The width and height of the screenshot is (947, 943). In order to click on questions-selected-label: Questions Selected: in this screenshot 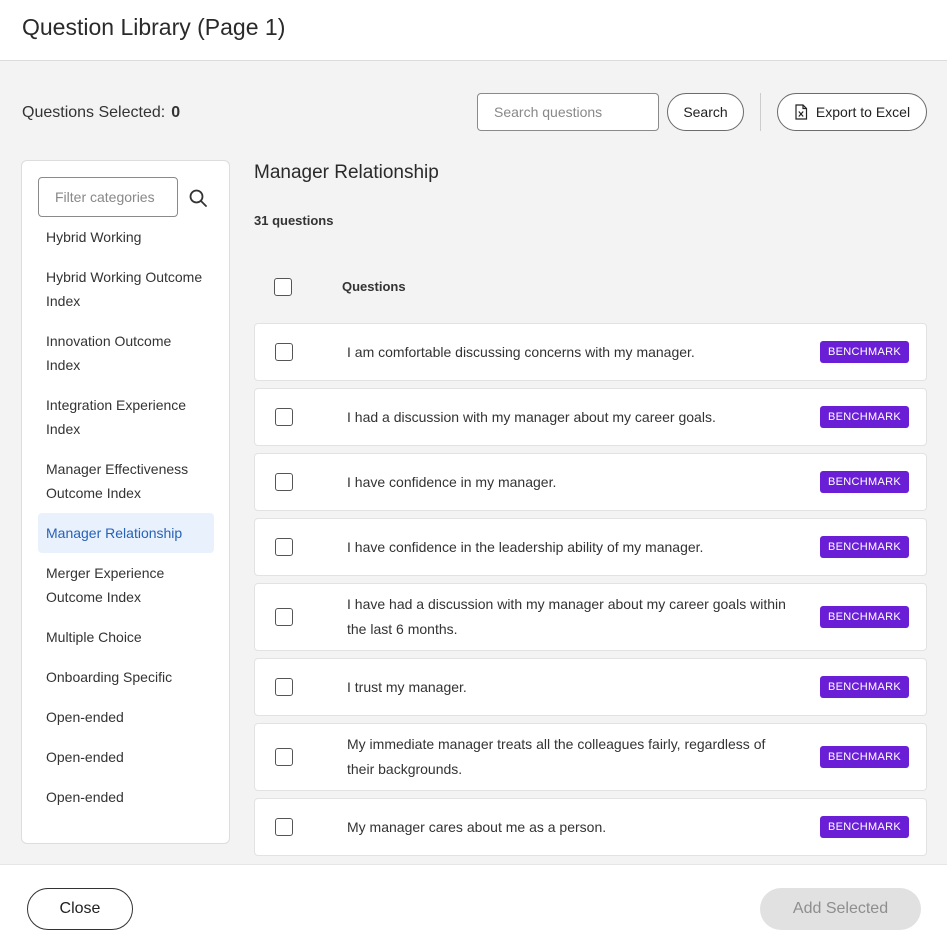, I will do `click(94, 112)`.